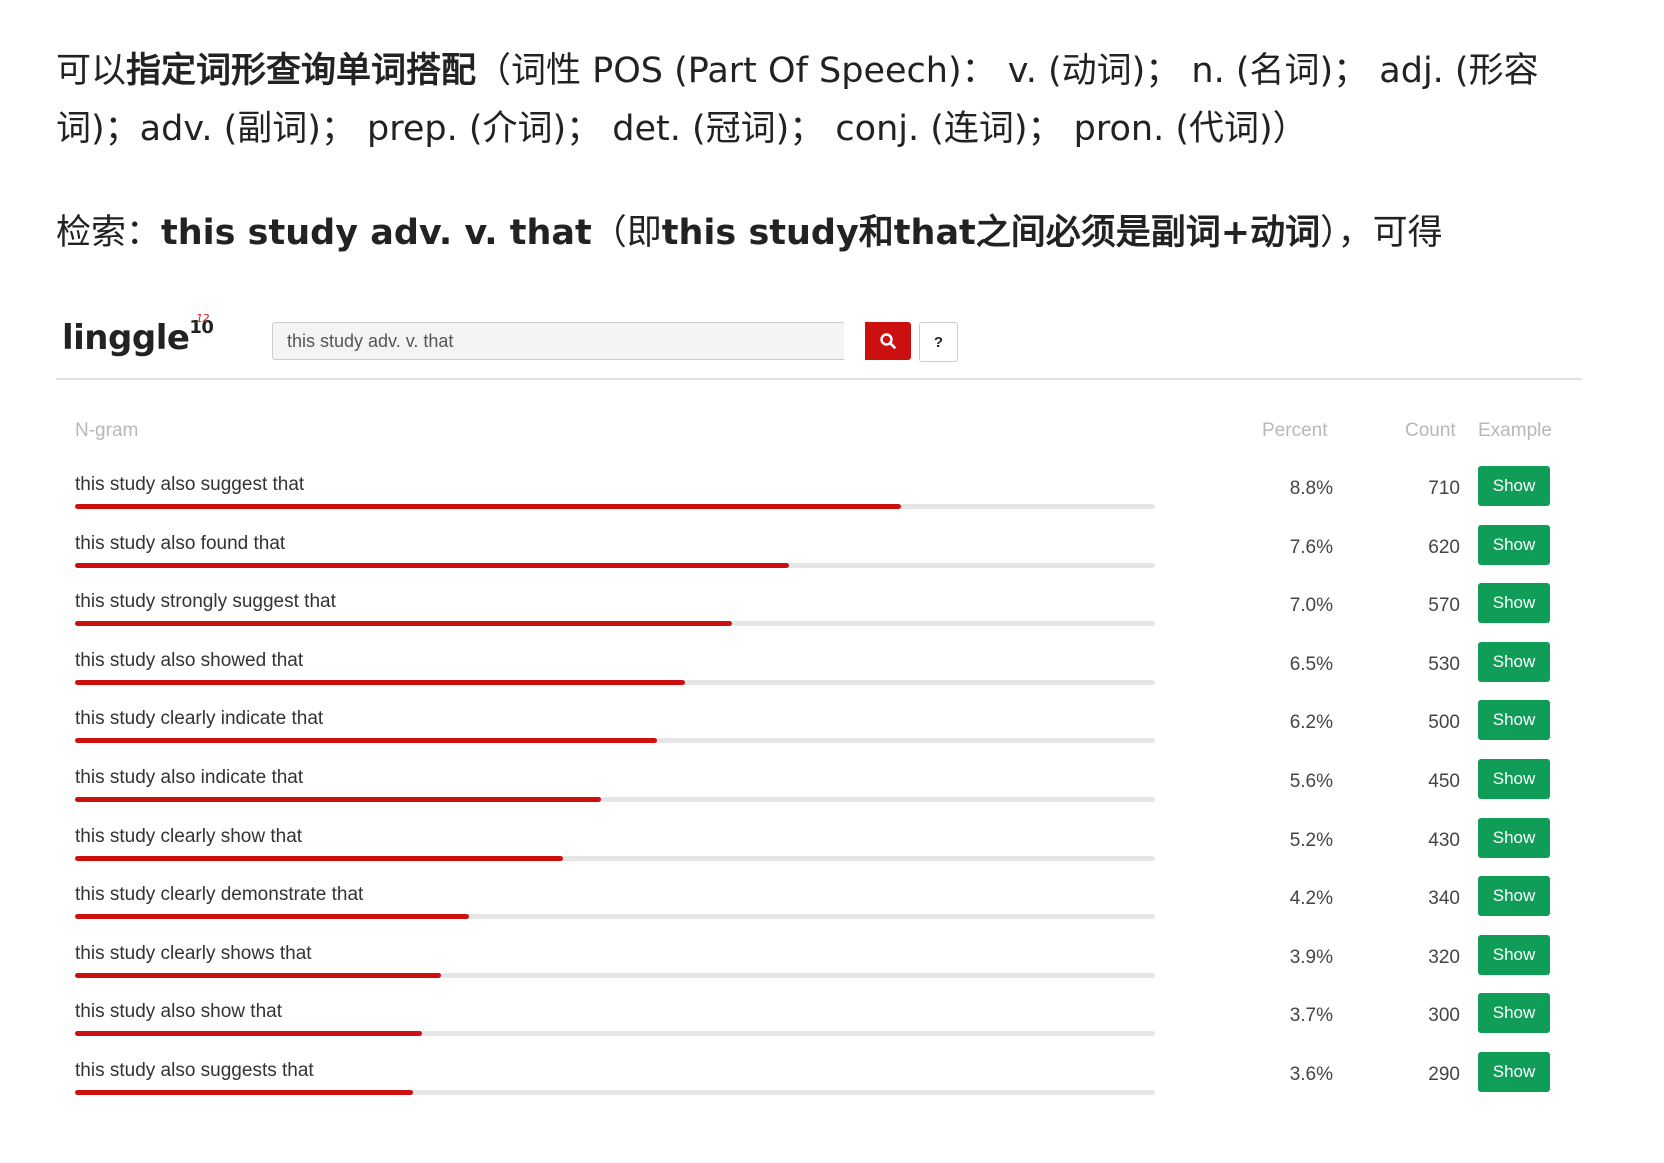 This screenshot has height=1163, width=1664. Describe the element at coordinates (203, 318) in the screenshot. I see `logo-version: 12` at that location.